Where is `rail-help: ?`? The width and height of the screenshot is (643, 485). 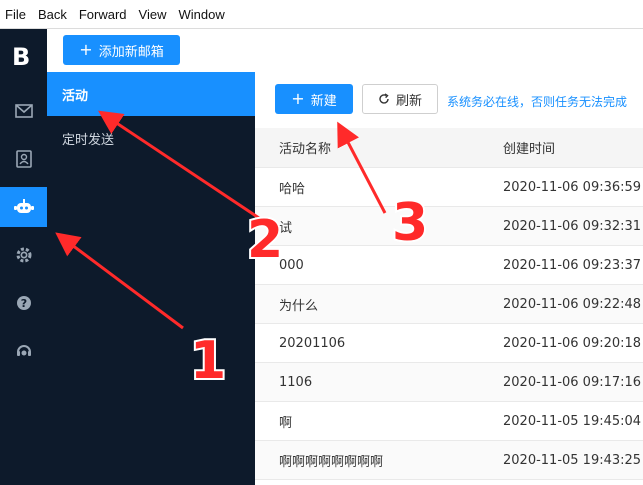
rail-help: ? is located at coordinates (23, 303).